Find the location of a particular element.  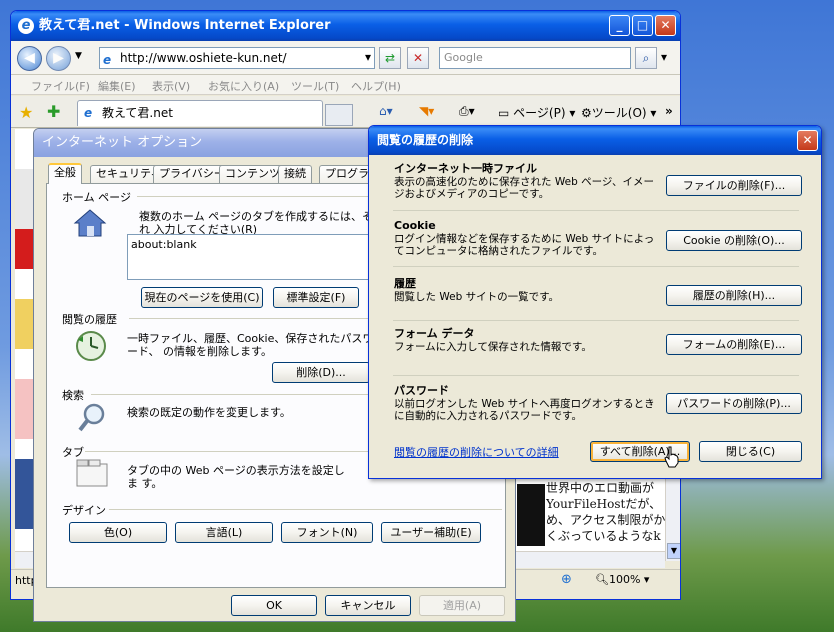

page-menu-label: ページ(P) is located at coordinates (539, 113).